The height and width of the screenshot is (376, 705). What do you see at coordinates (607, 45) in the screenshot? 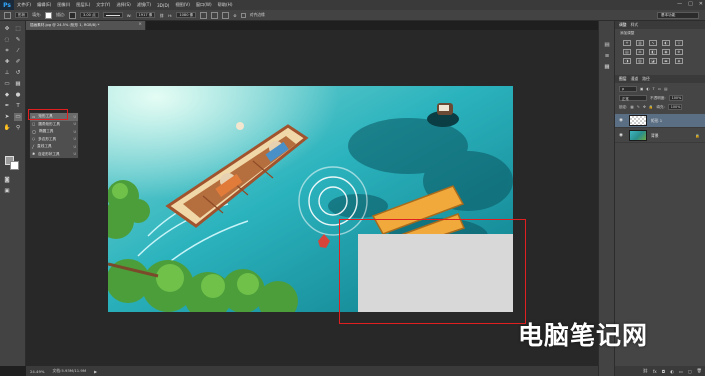
I see `history-panel-icon: ▤` at bounding box center [607, 45].